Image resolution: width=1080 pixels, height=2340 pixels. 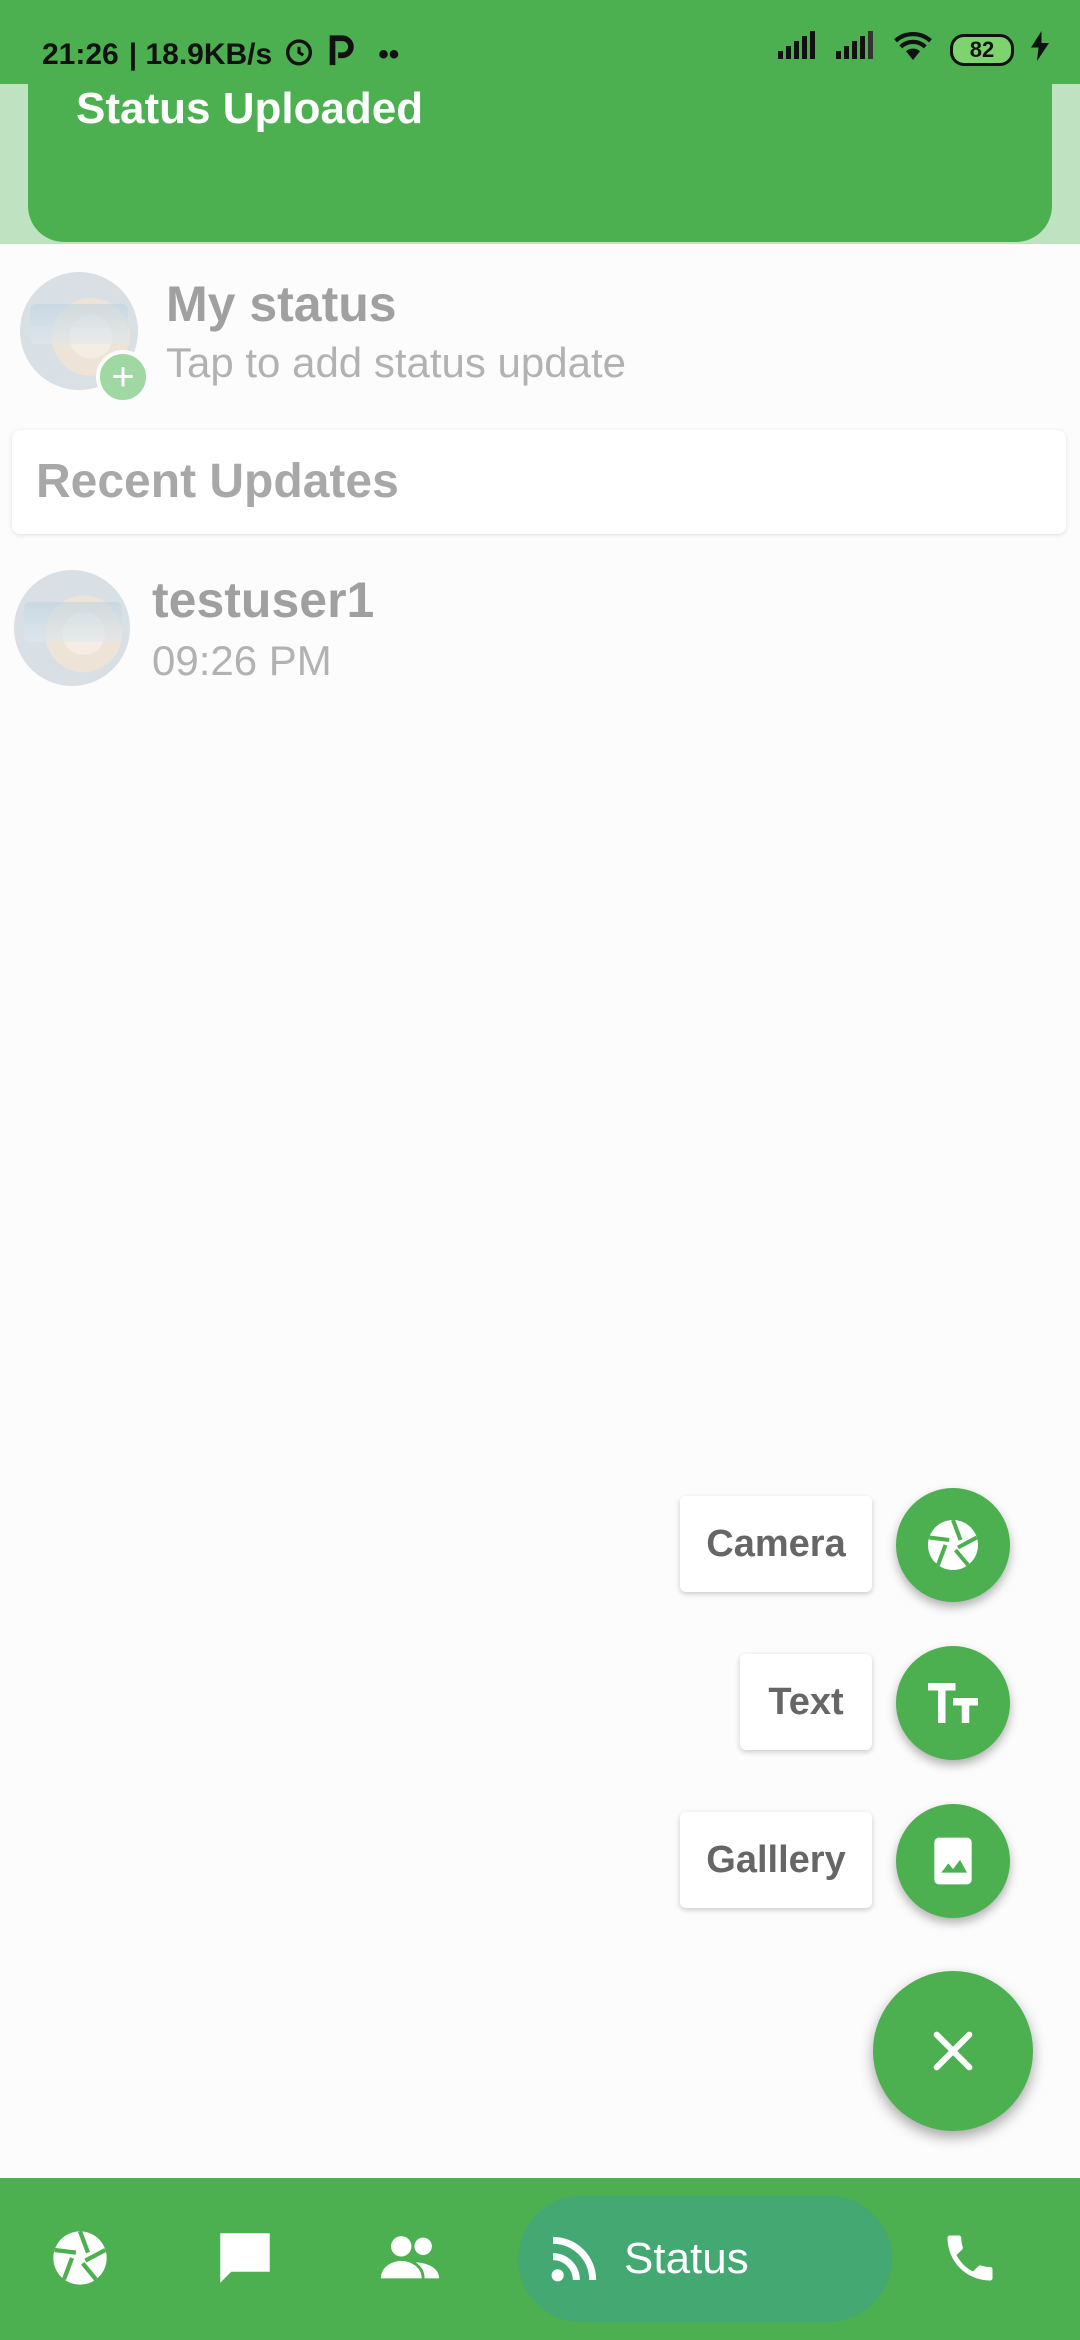 I want to click on nav-camera, so click(x=80, y=2258).